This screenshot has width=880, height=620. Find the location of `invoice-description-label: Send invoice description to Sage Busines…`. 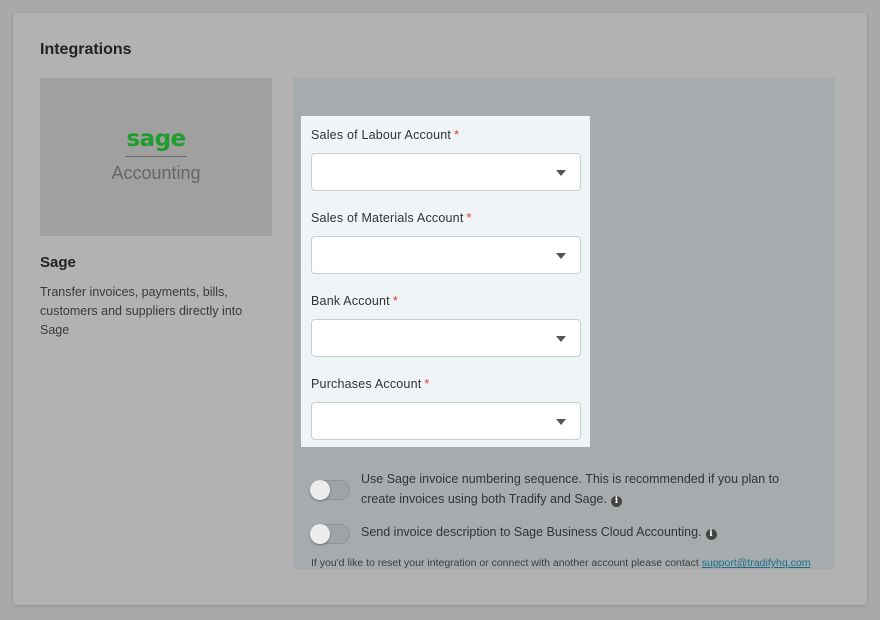

invoice-description-label: Send invoice description to Sage Busines… is located at coordinates (539, 533).